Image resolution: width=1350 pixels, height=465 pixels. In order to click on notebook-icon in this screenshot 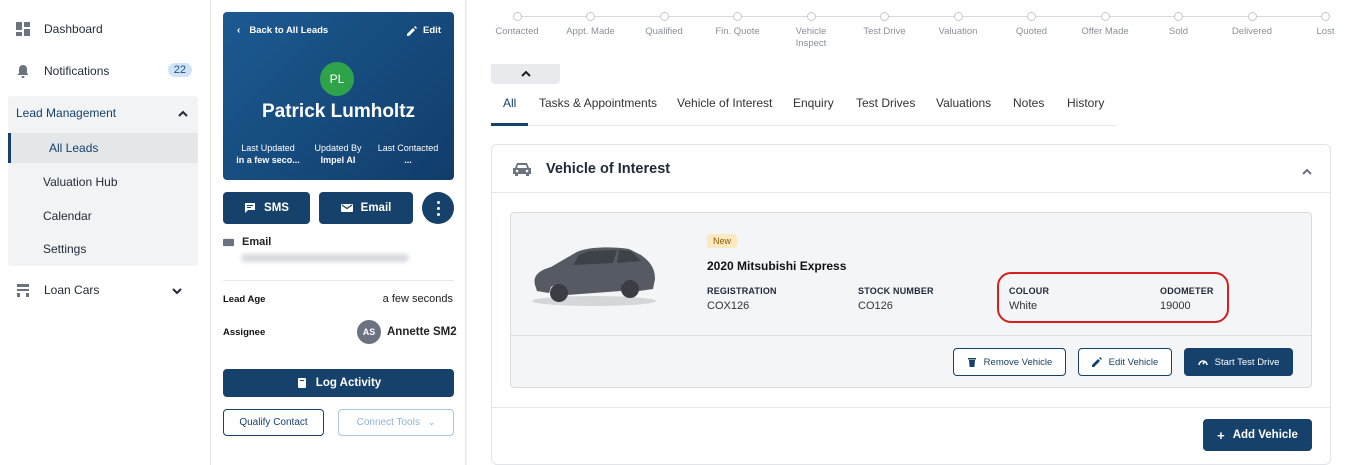, I will do `click(301, 383)`.